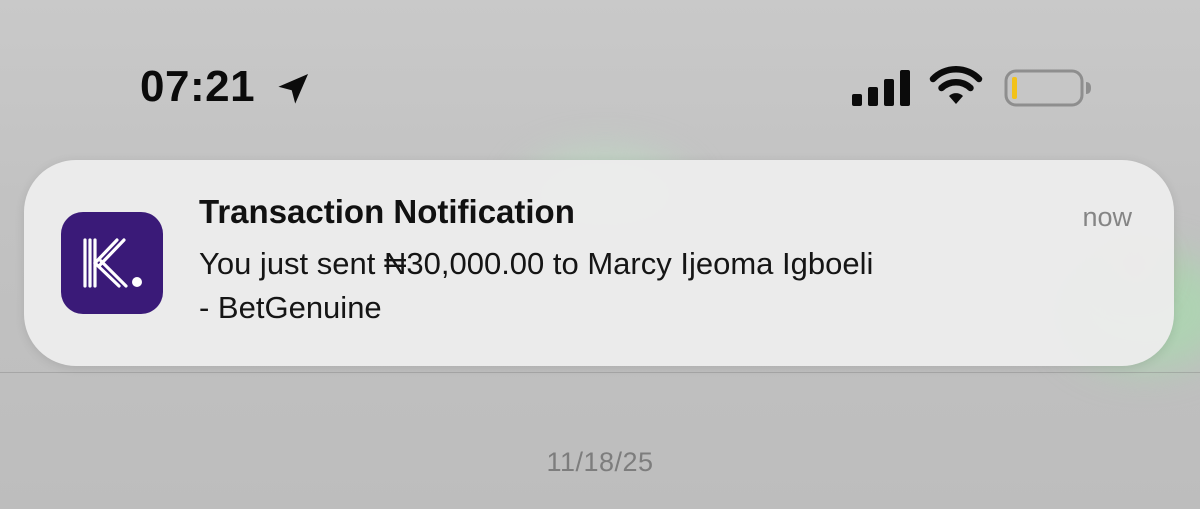  Describe the element at coordinates (387, 211) in the screenshot. I see `notification-title: Transaction Notification` at that location.